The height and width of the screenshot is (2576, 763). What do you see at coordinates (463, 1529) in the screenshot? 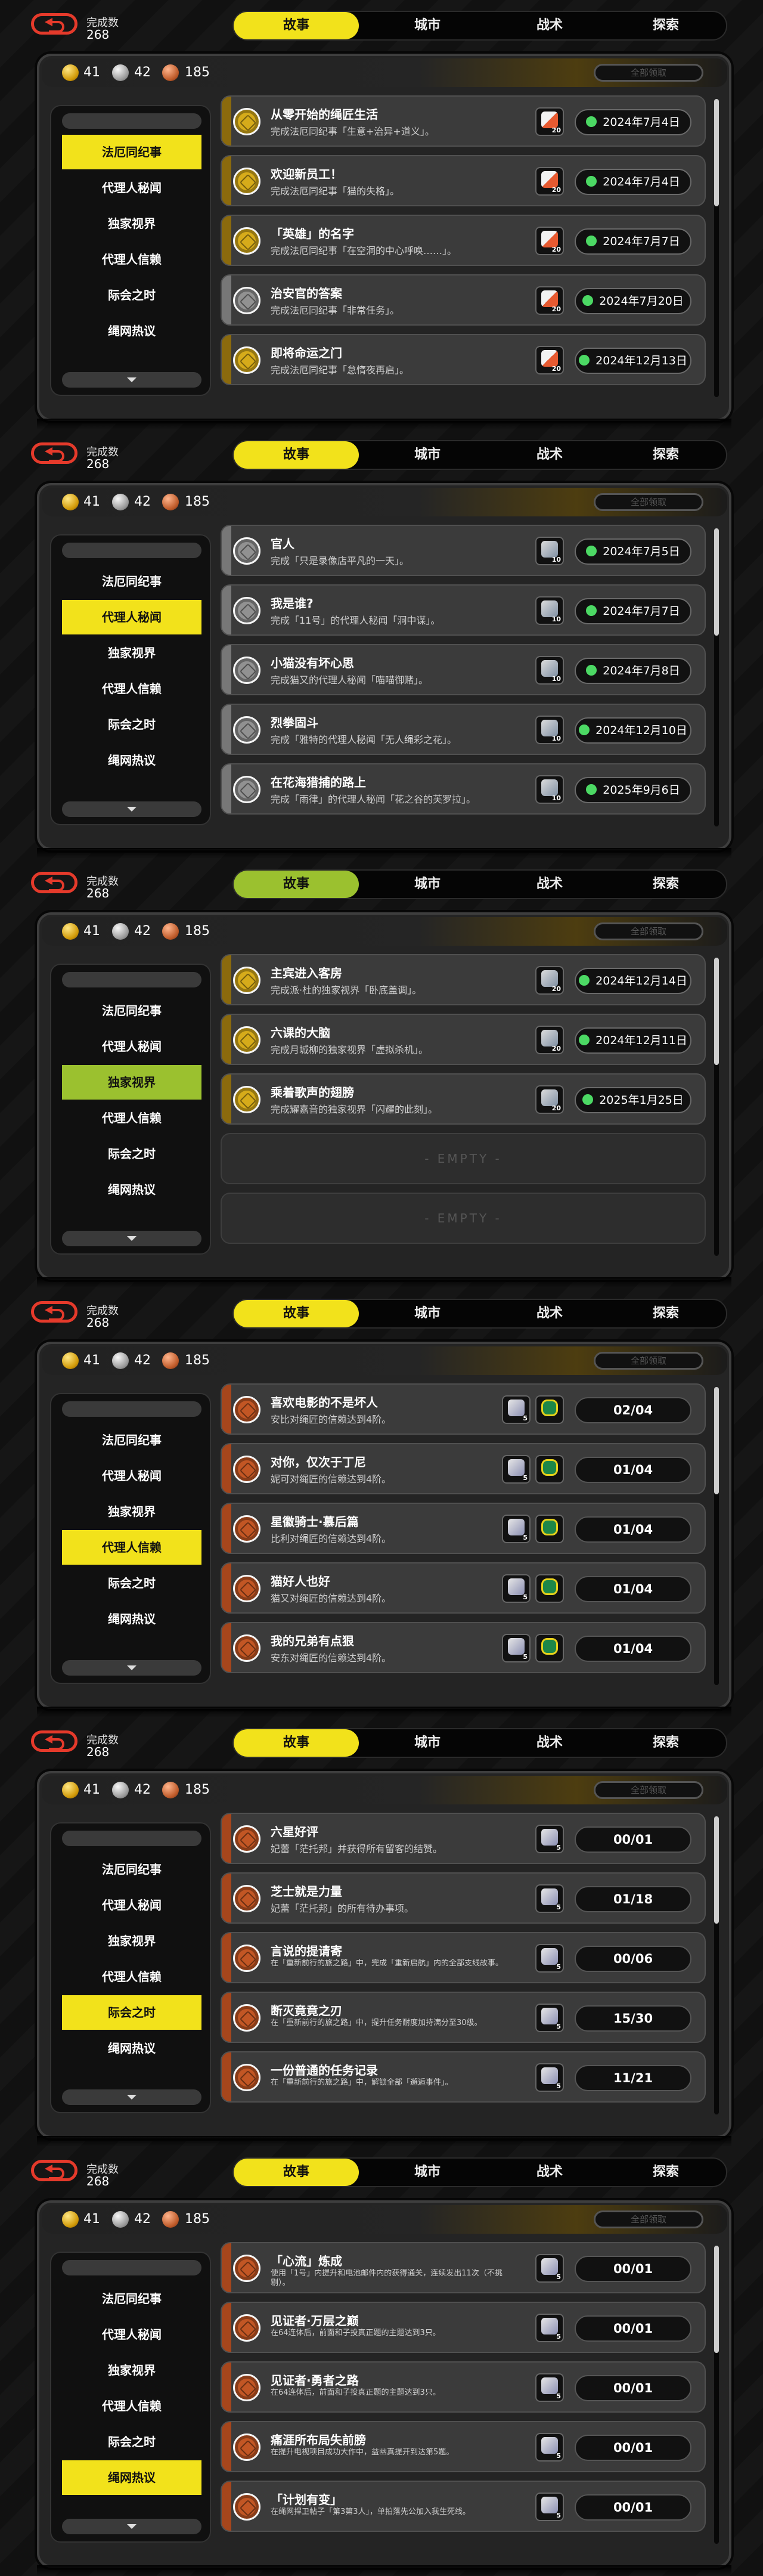
I see `achievement-row: 星徽骑士·慕后篇 比利对绳匠的信赖达到4阶。 5 01/04` at bounding box center [463, 1529].